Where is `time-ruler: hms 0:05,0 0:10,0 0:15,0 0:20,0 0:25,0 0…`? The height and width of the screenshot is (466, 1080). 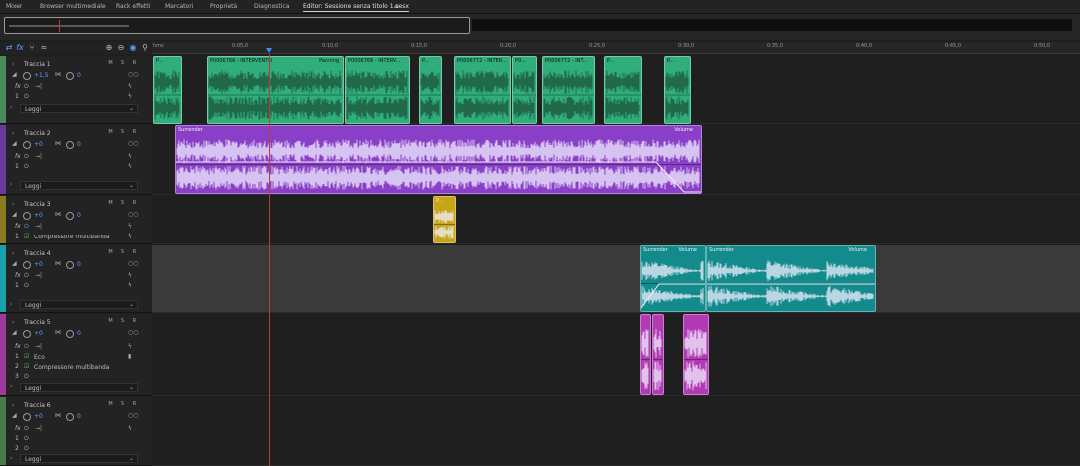 time-ruler: hms 0:05,0 0:10,0 0:15,0 0:20,0 0:25,0 0… is located at coordinates (616, 48).